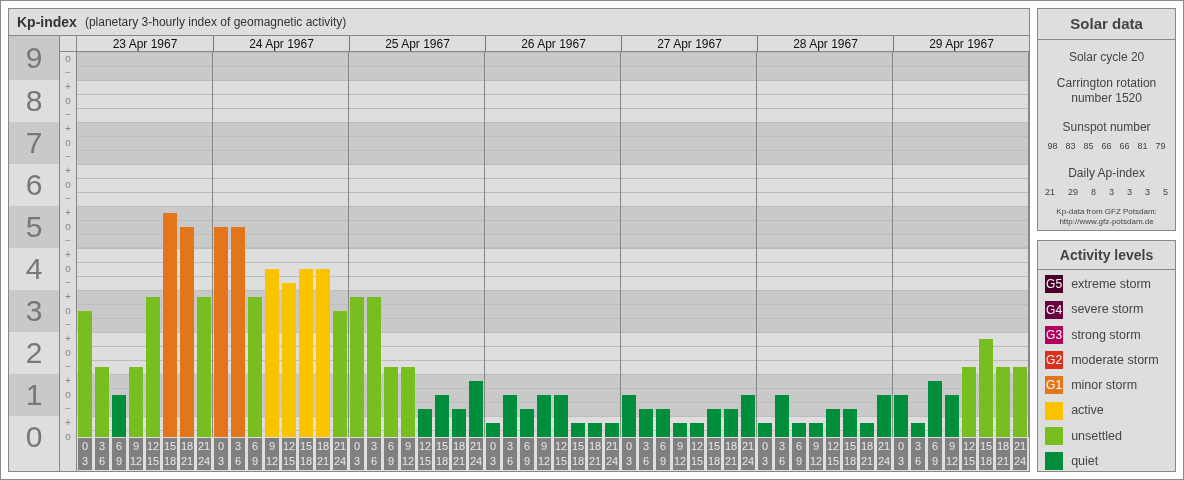 The width and height of the screenshot is (1184, 480). What do you see at coordinates (145, 43) in the screenshot?
I see `day-label: 23 Apr 1967` at bounding box center [145, 43].